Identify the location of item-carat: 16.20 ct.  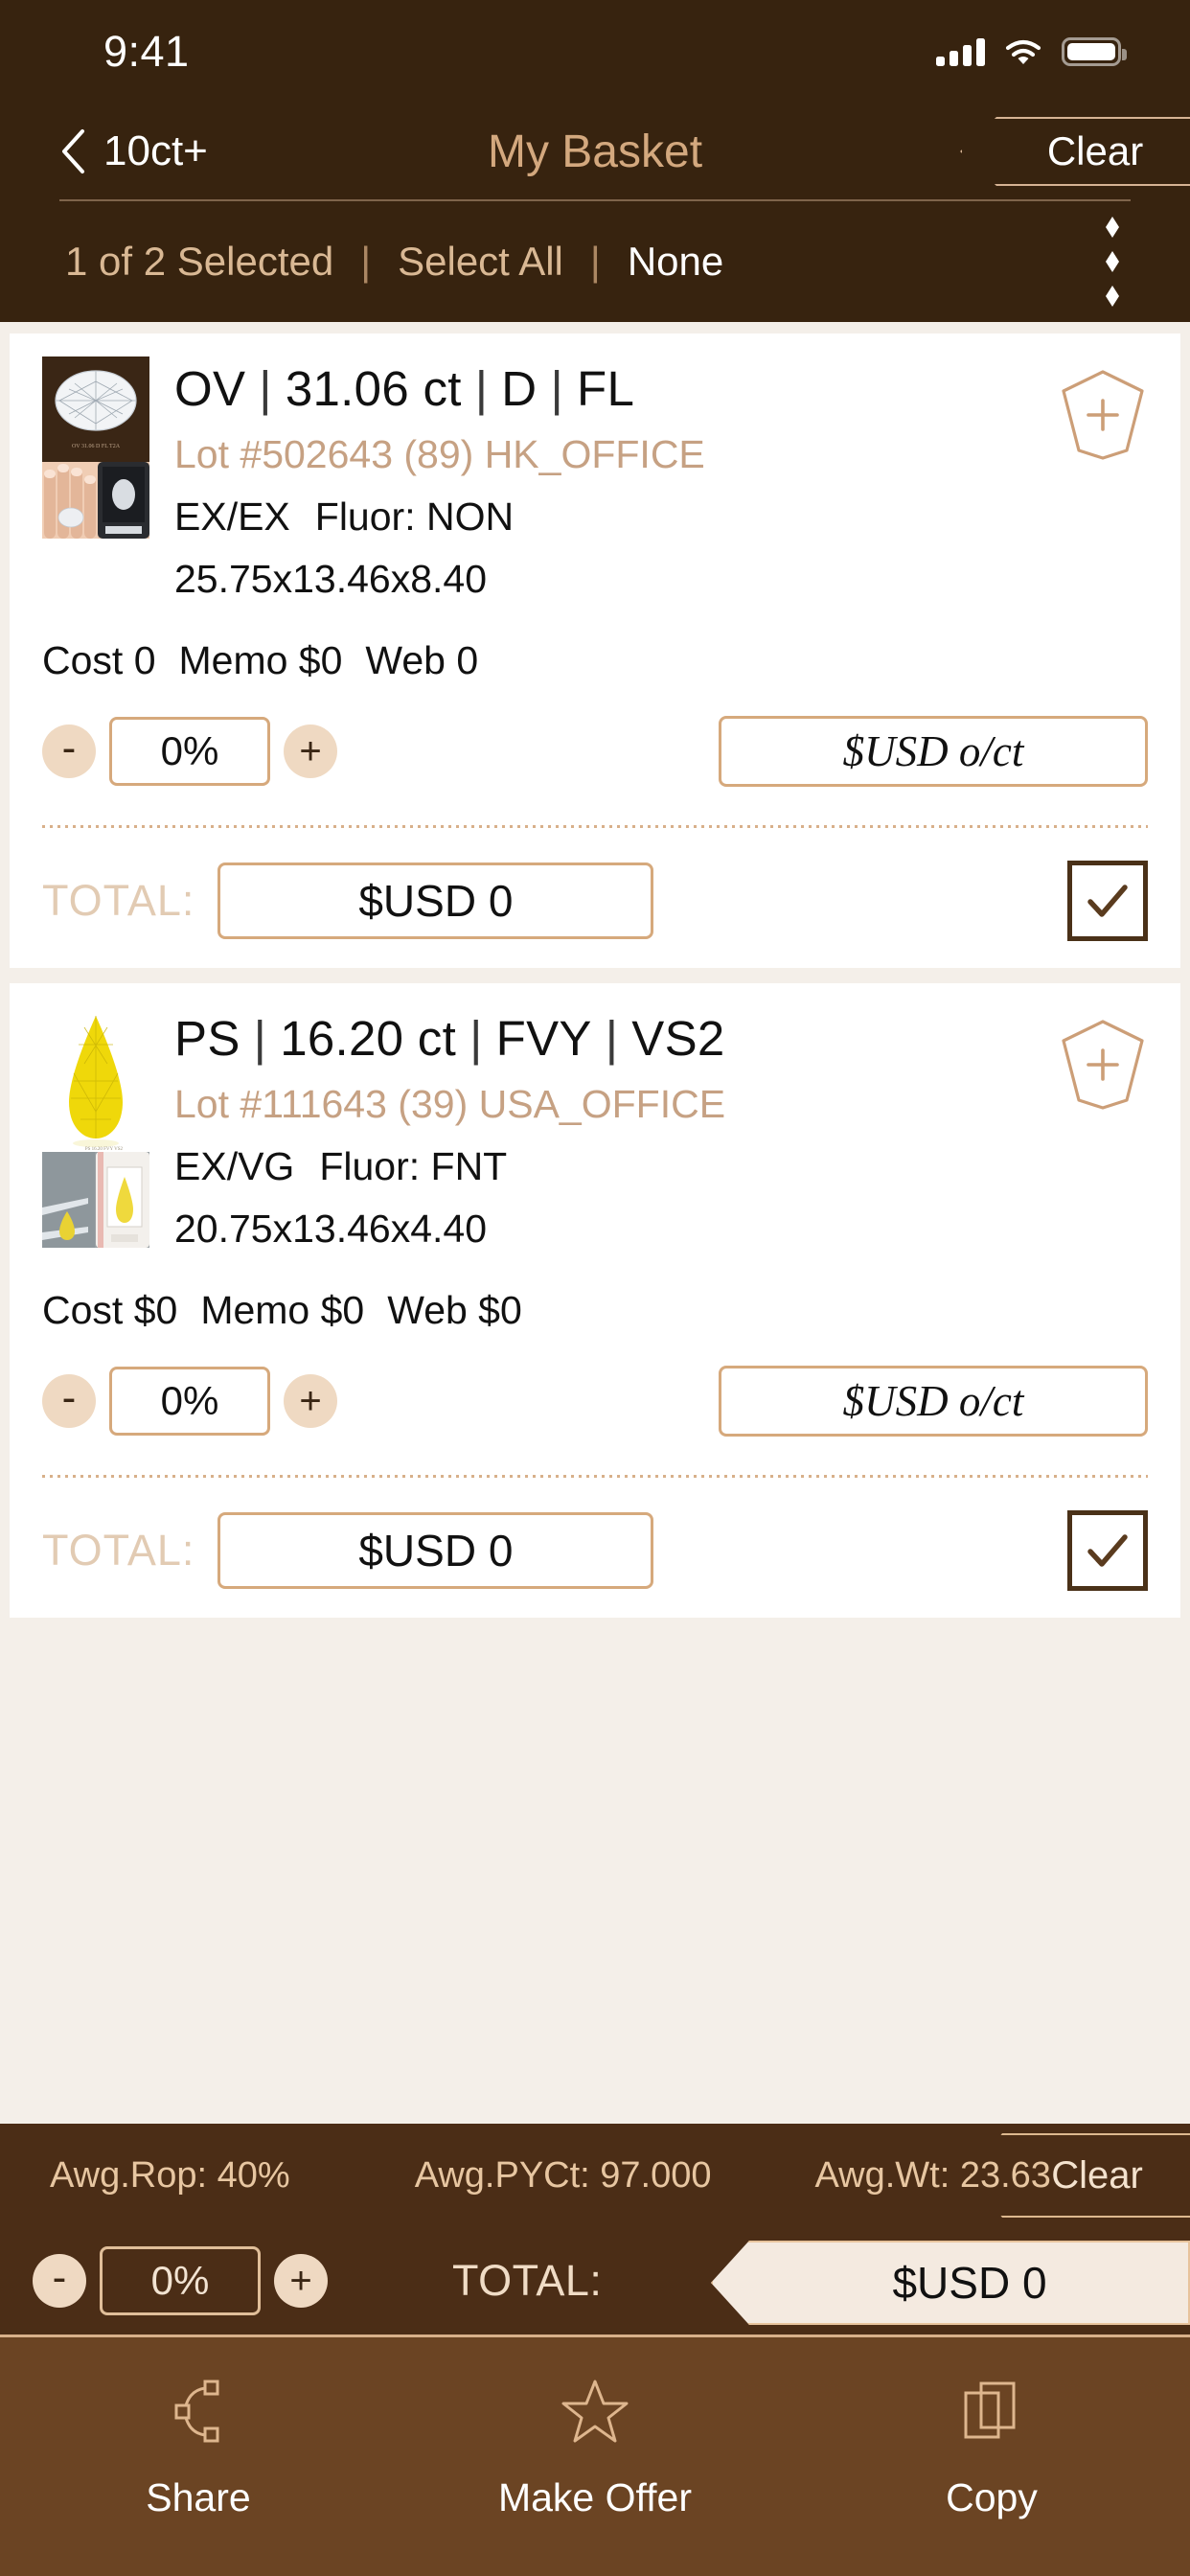
(369, 1038).